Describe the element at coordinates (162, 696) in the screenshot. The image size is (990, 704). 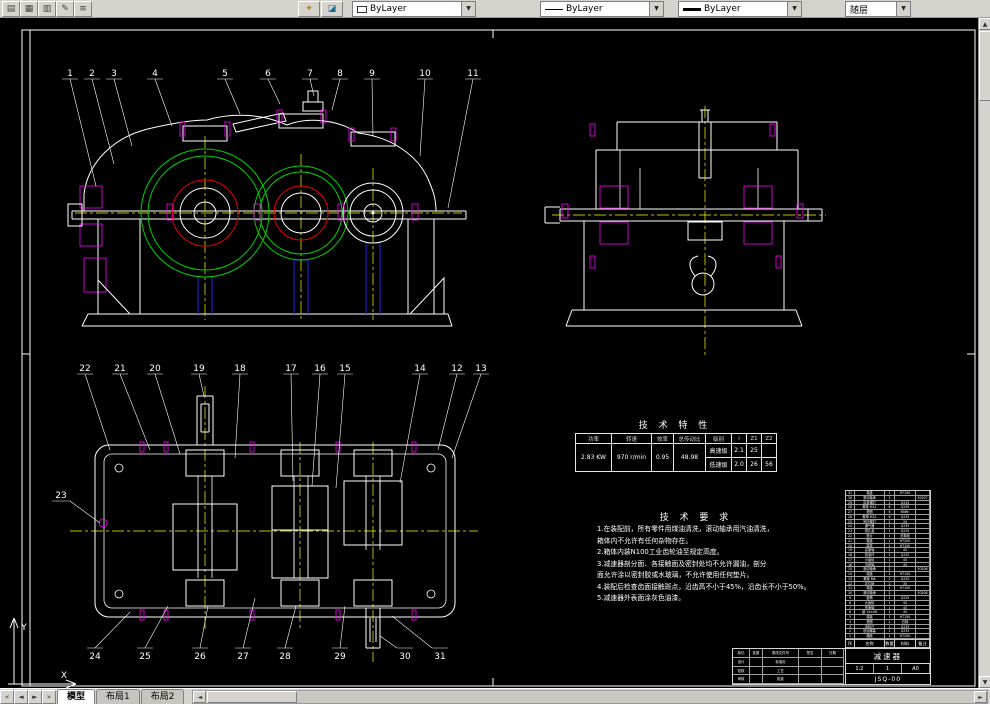
I see `tab-layout2: 布局2` at that location.